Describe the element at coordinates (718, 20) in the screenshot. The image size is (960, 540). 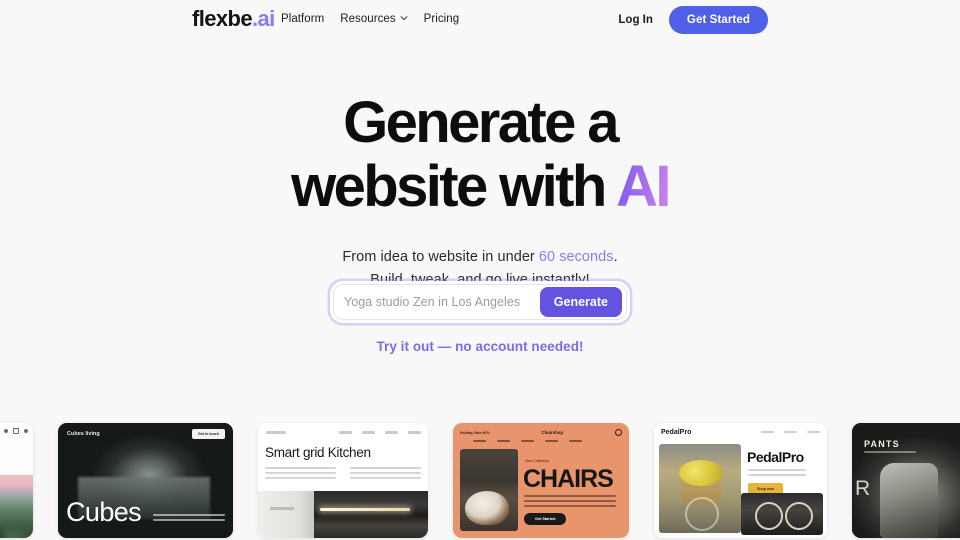
I see `get-started-button: Get Started` at that location.